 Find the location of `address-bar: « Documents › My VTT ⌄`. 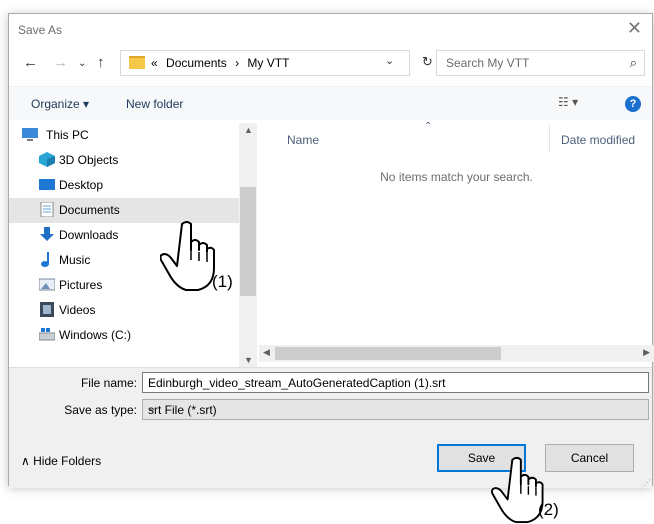

address-bar: « Documents › My VTT ⌄ is located at coordinates (265, 63).